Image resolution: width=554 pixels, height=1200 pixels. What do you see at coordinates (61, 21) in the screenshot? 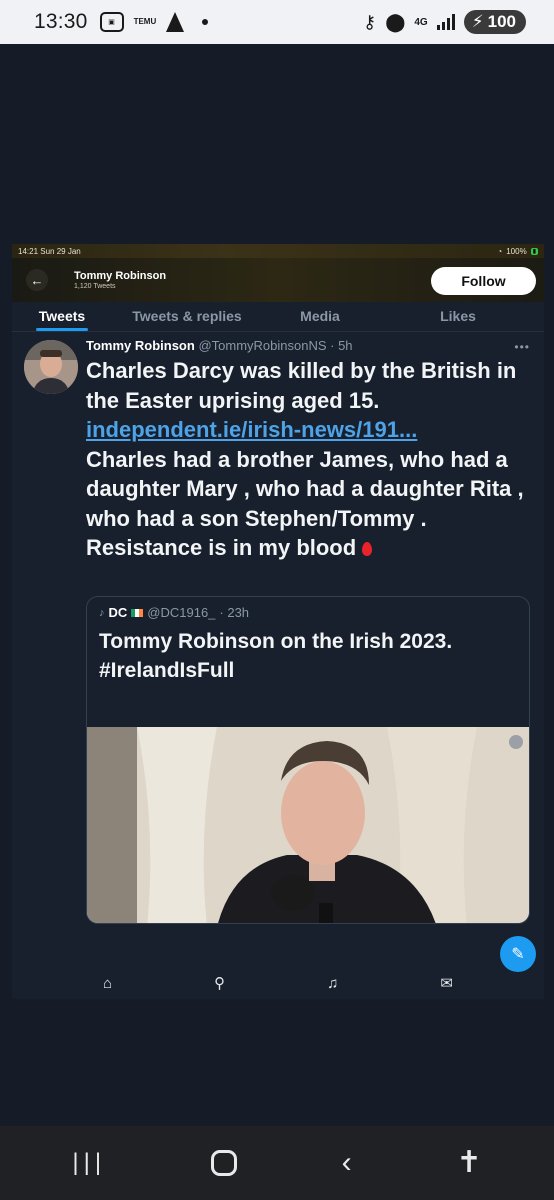
I see `status-time: 13:30` at bounding box center [61, 21].